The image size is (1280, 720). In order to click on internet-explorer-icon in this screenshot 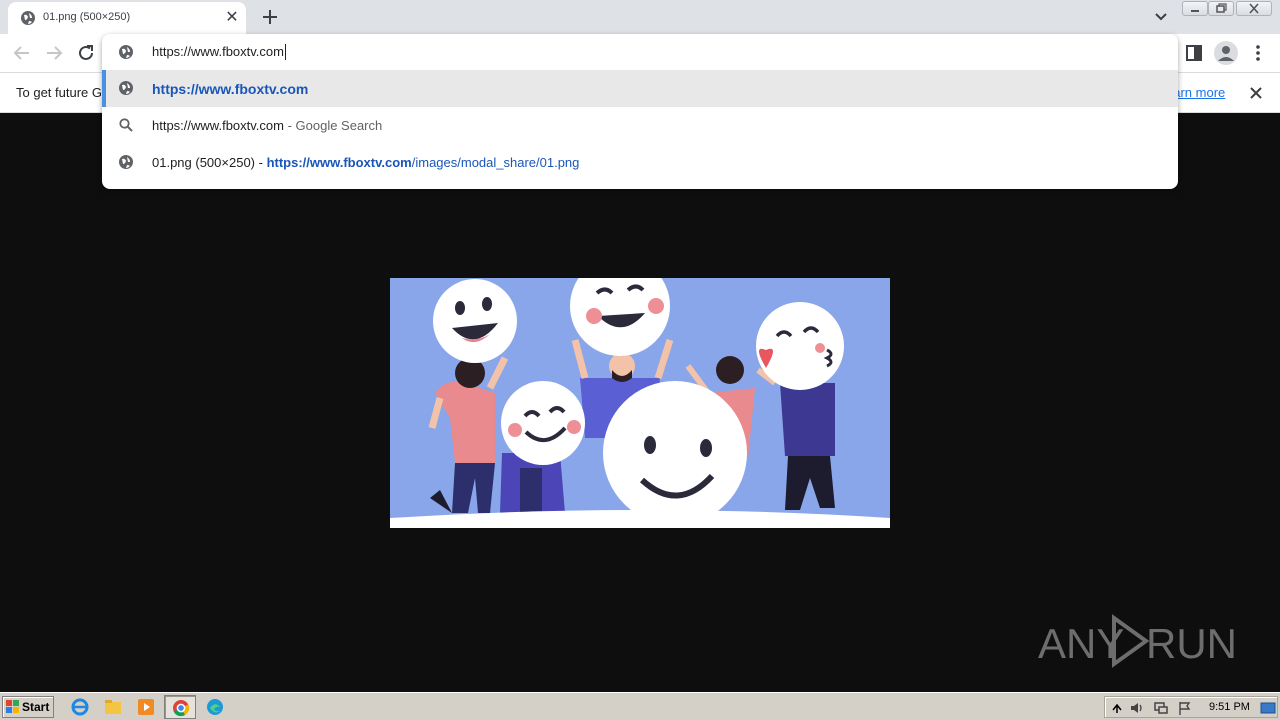, I will do `click(80, 707)`.